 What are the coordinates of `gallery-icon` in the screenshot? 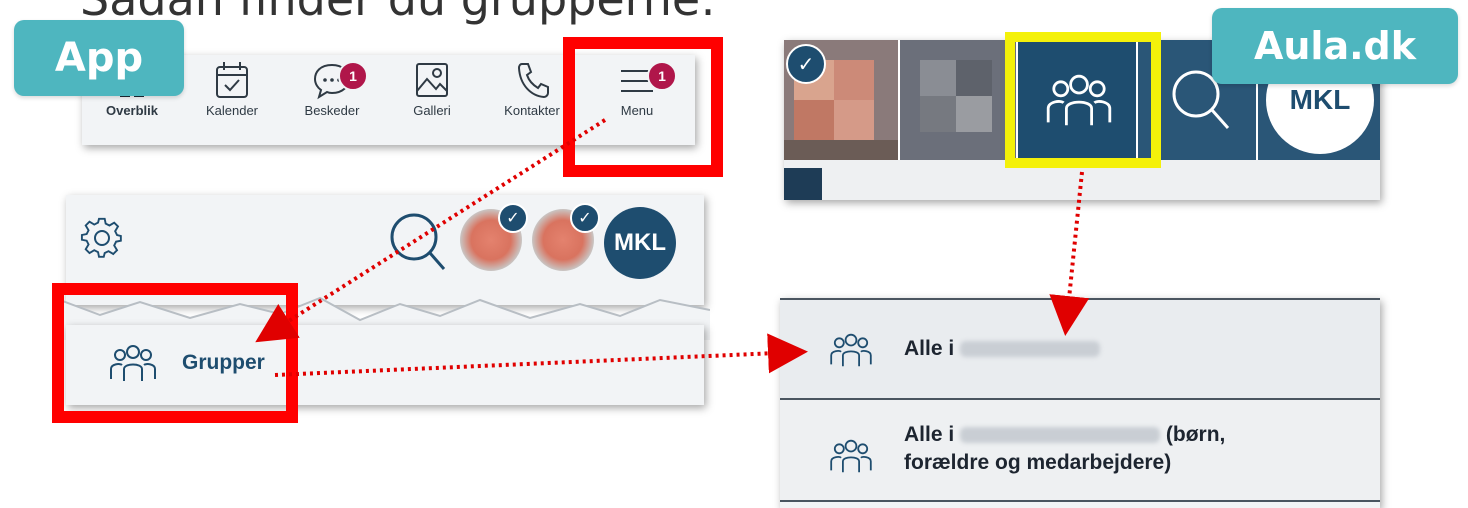 It's located at (432, 80).